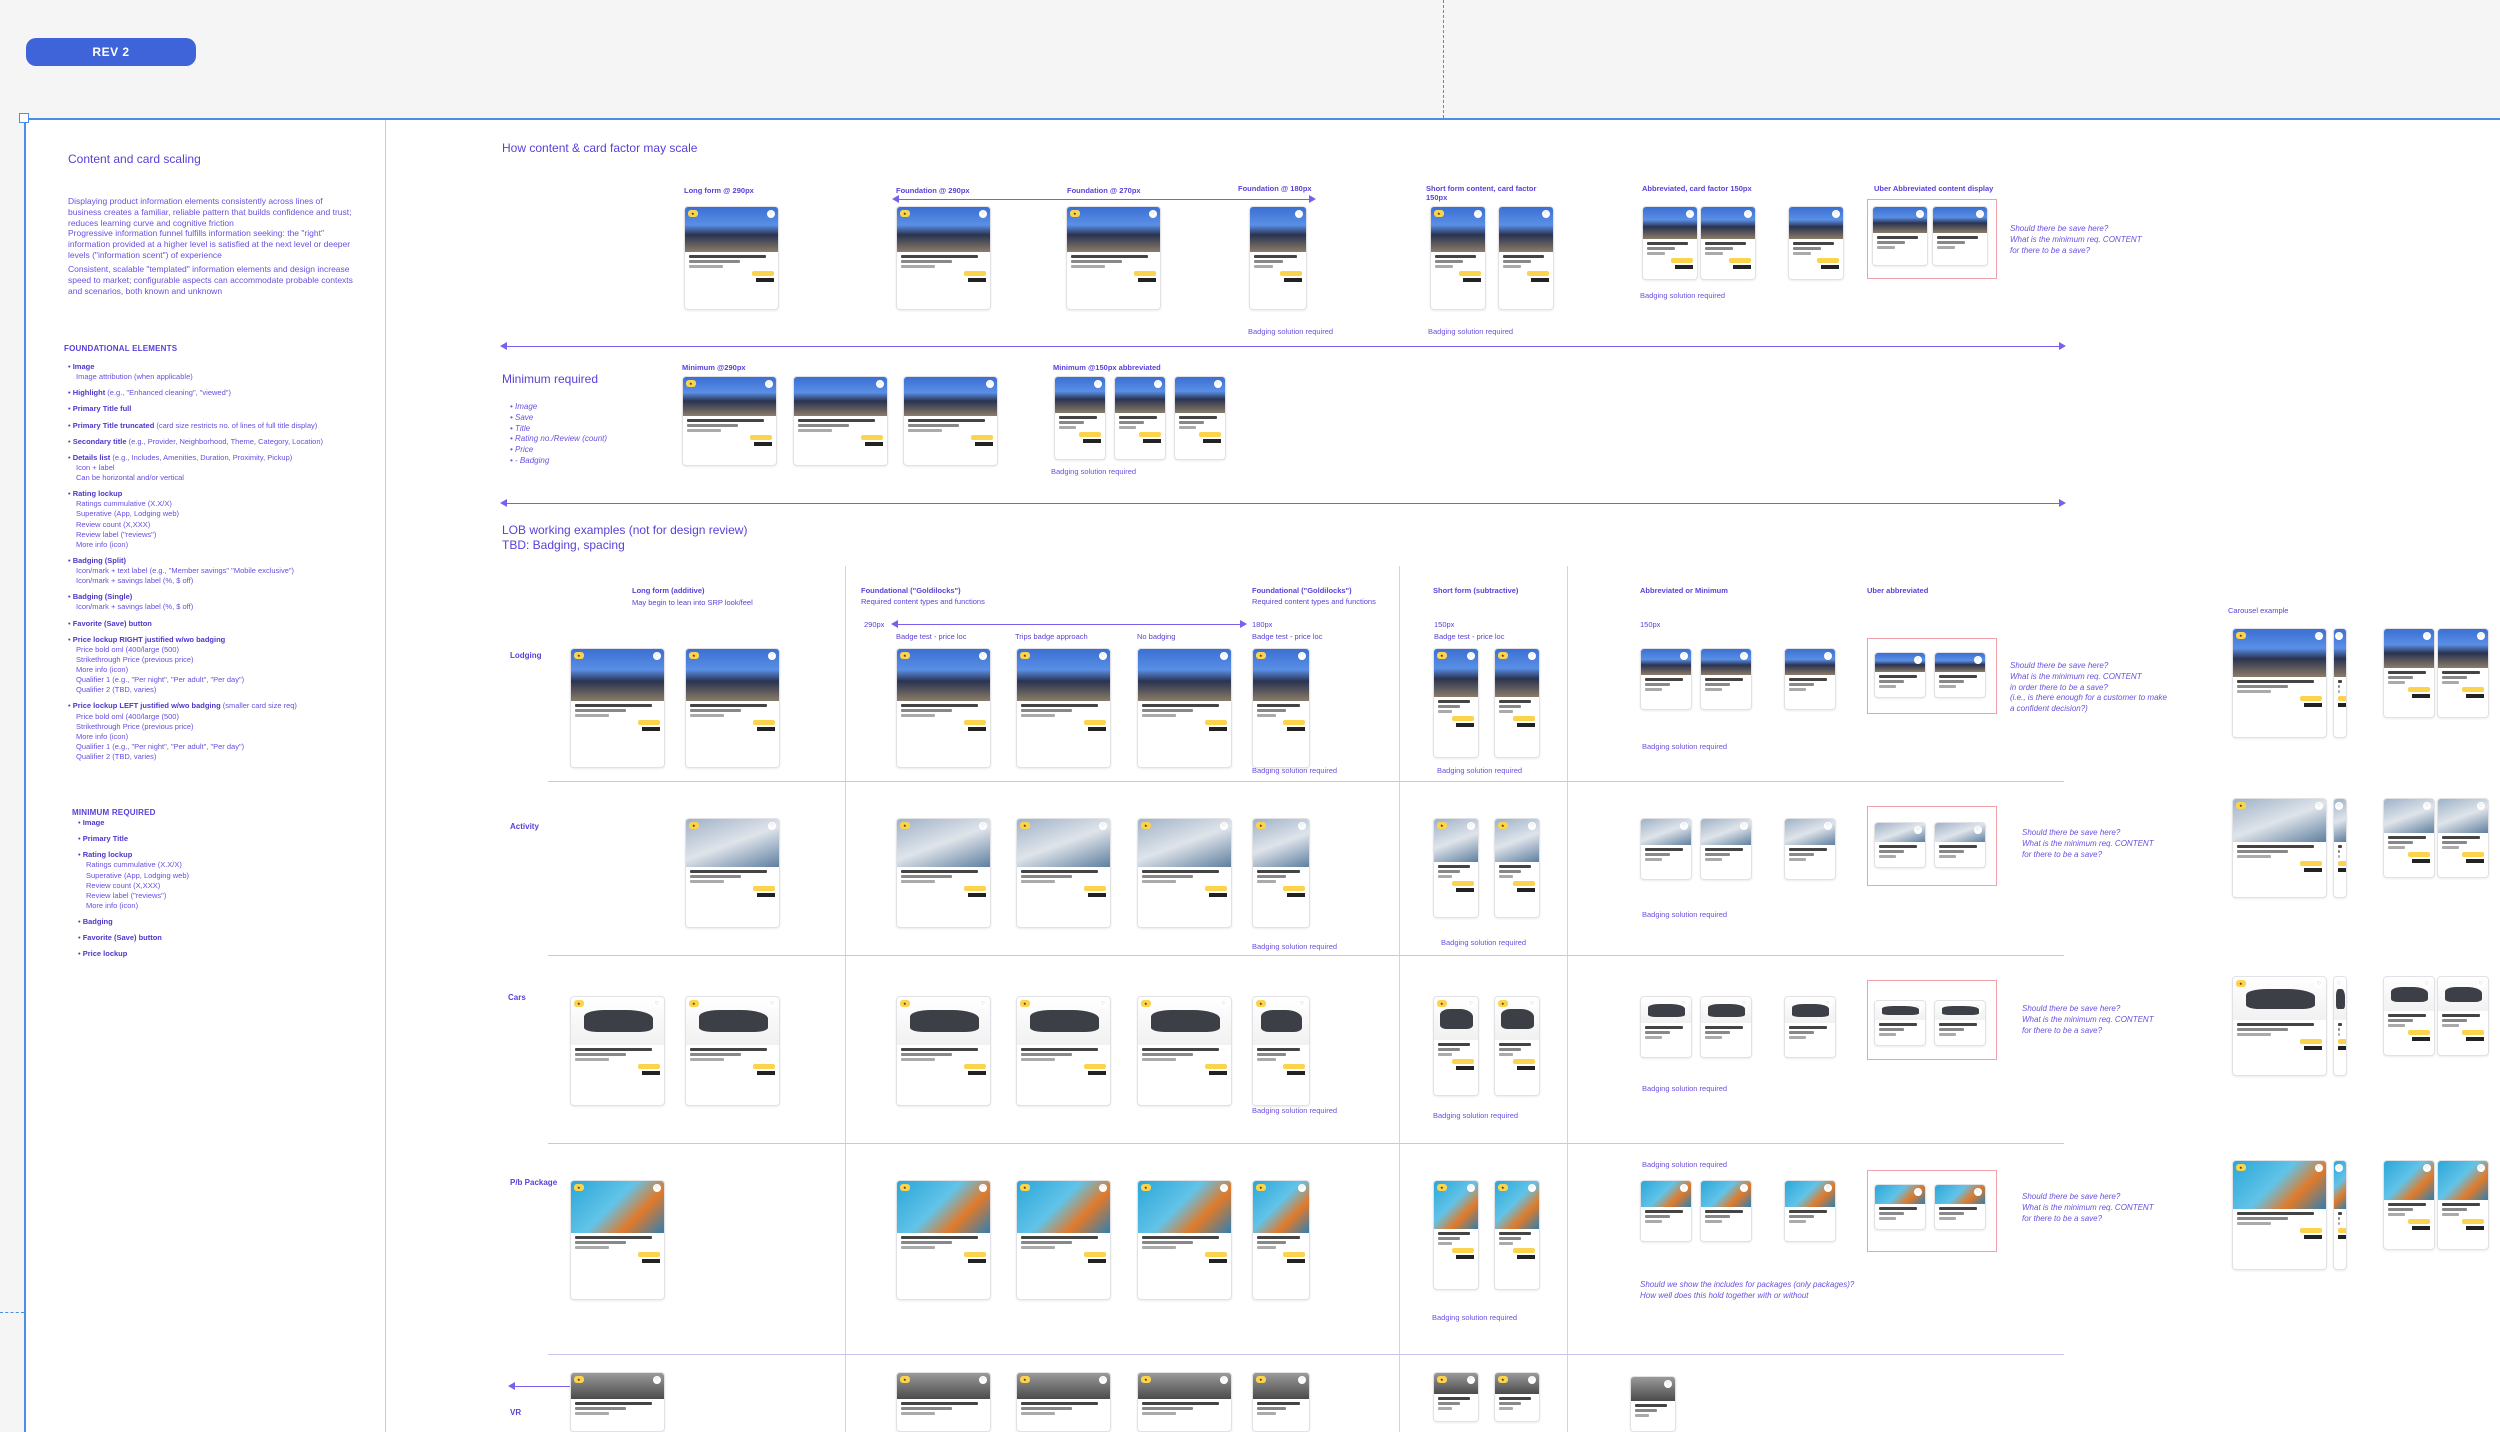 Image resolution: width=2500 pixels, height=1432 pixels. I want to click on rev-button: REV 2, so click(111, 52).